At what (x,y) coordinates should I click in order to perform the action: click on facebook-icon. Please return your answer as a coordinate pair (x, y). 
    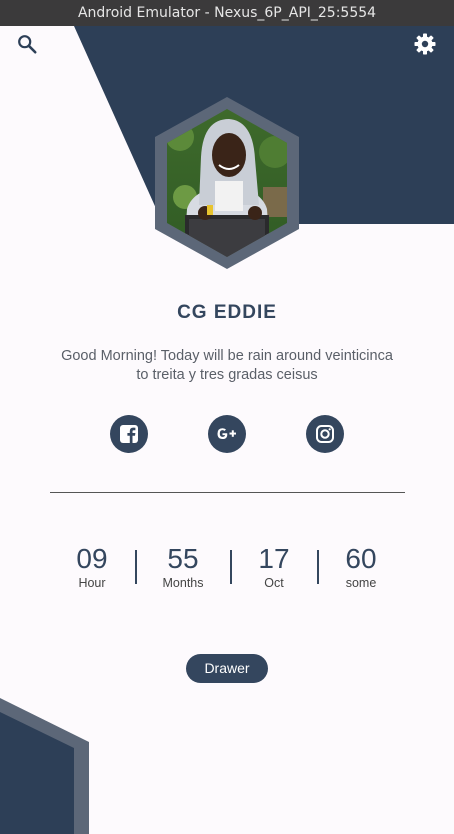
    Looking at the image, I should click on (129, 434).